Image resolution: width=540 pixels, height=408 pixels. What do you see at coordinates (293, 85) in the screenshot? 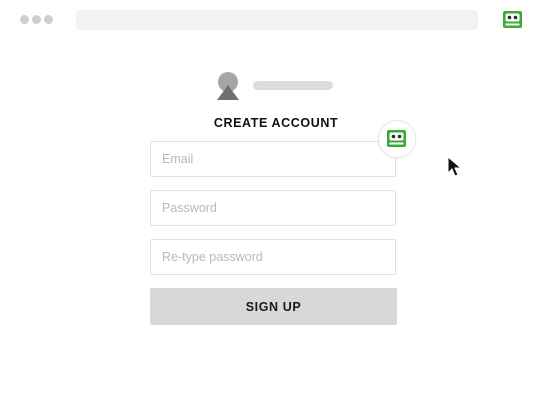
I see `username-placeholder-bar` at bounding box center [293, 85].